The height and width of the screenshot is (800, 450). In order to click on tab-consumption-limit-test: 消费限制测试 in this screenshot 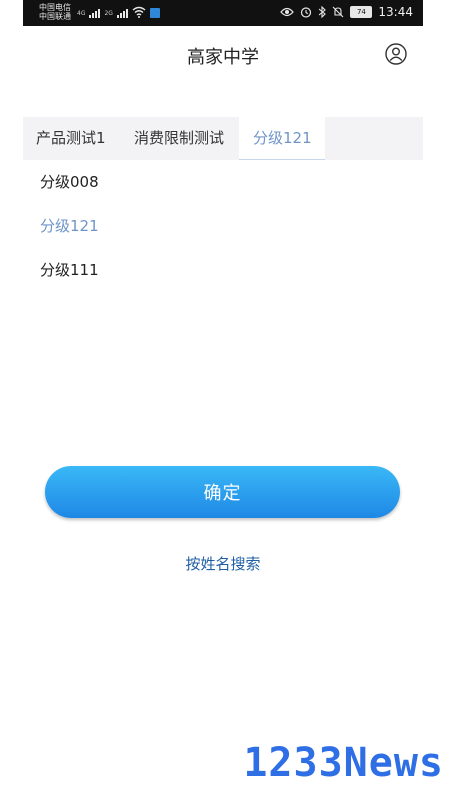, I will do `click(180, 138)`.